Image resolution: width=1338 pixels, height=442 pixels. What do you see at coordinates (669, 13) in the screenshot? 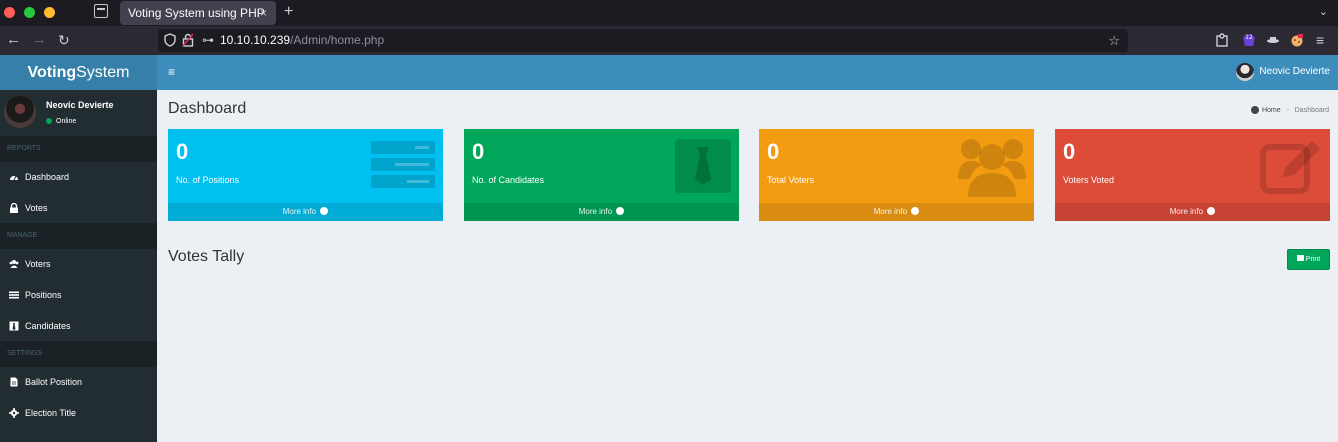
I see `browser-tab-bar: Voting System using PHP × + ⌄` at bounding box center [669, 13].